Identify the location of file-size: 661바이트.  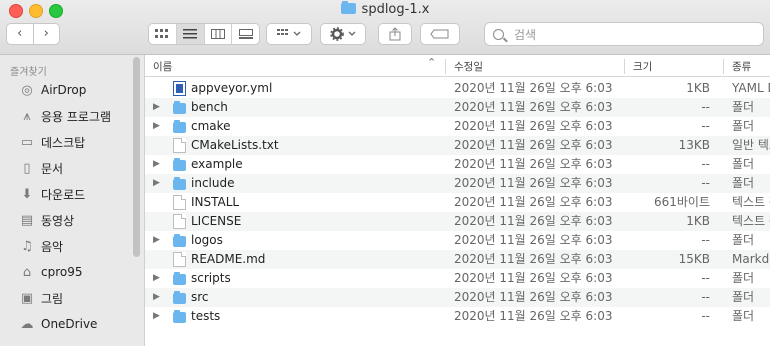
(681, 202).